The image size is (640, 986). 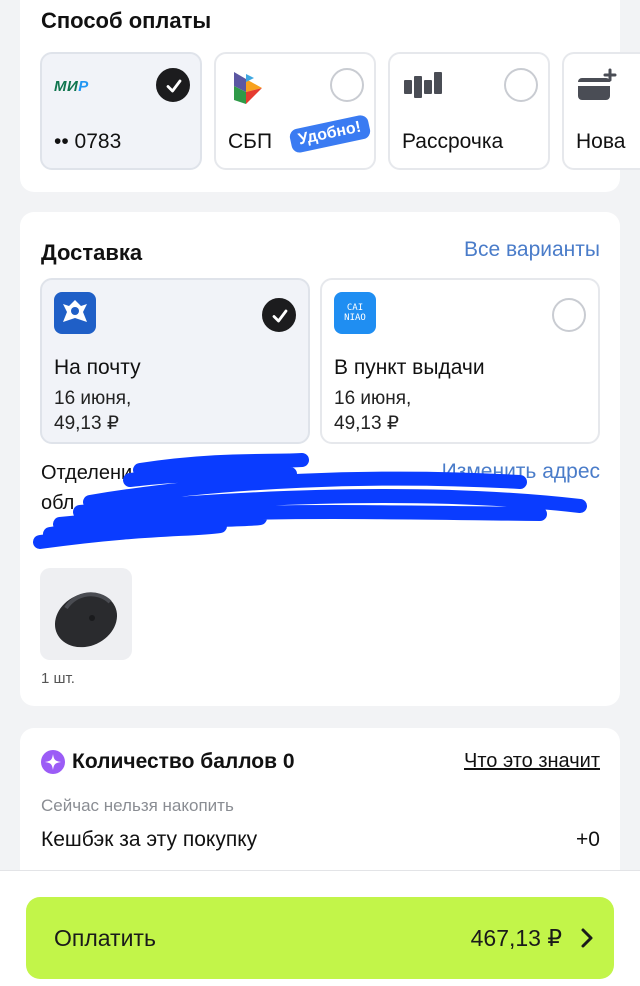 What do you see at coordinates (149, 839) in the screenshot?
I see `cashback-label: Кешбэк за эту покупку` at bounding box center [149, 839].